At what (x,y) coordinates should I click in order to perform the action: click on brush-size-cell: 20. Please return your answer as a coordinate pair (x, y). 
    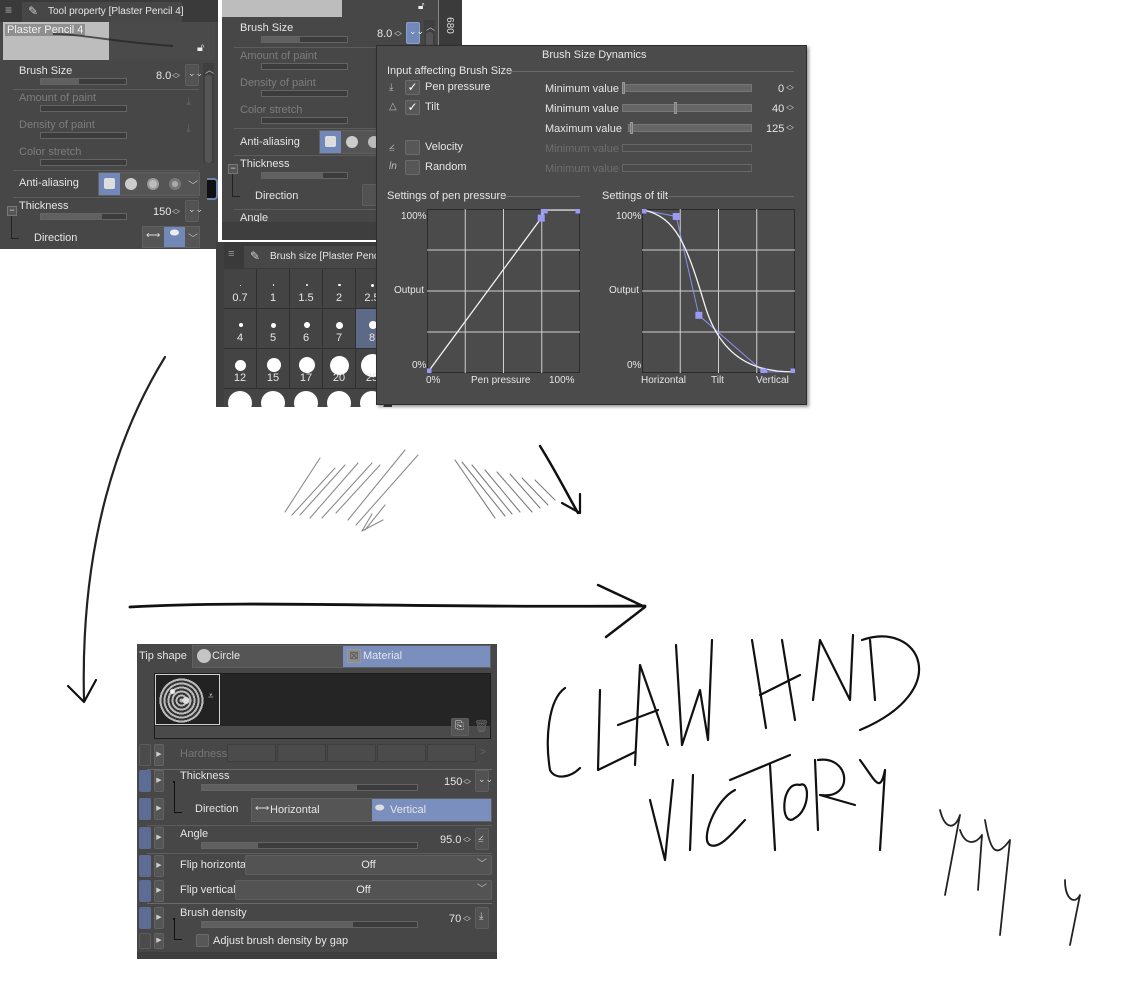
    Looking at the image, I should click on (339, 369).